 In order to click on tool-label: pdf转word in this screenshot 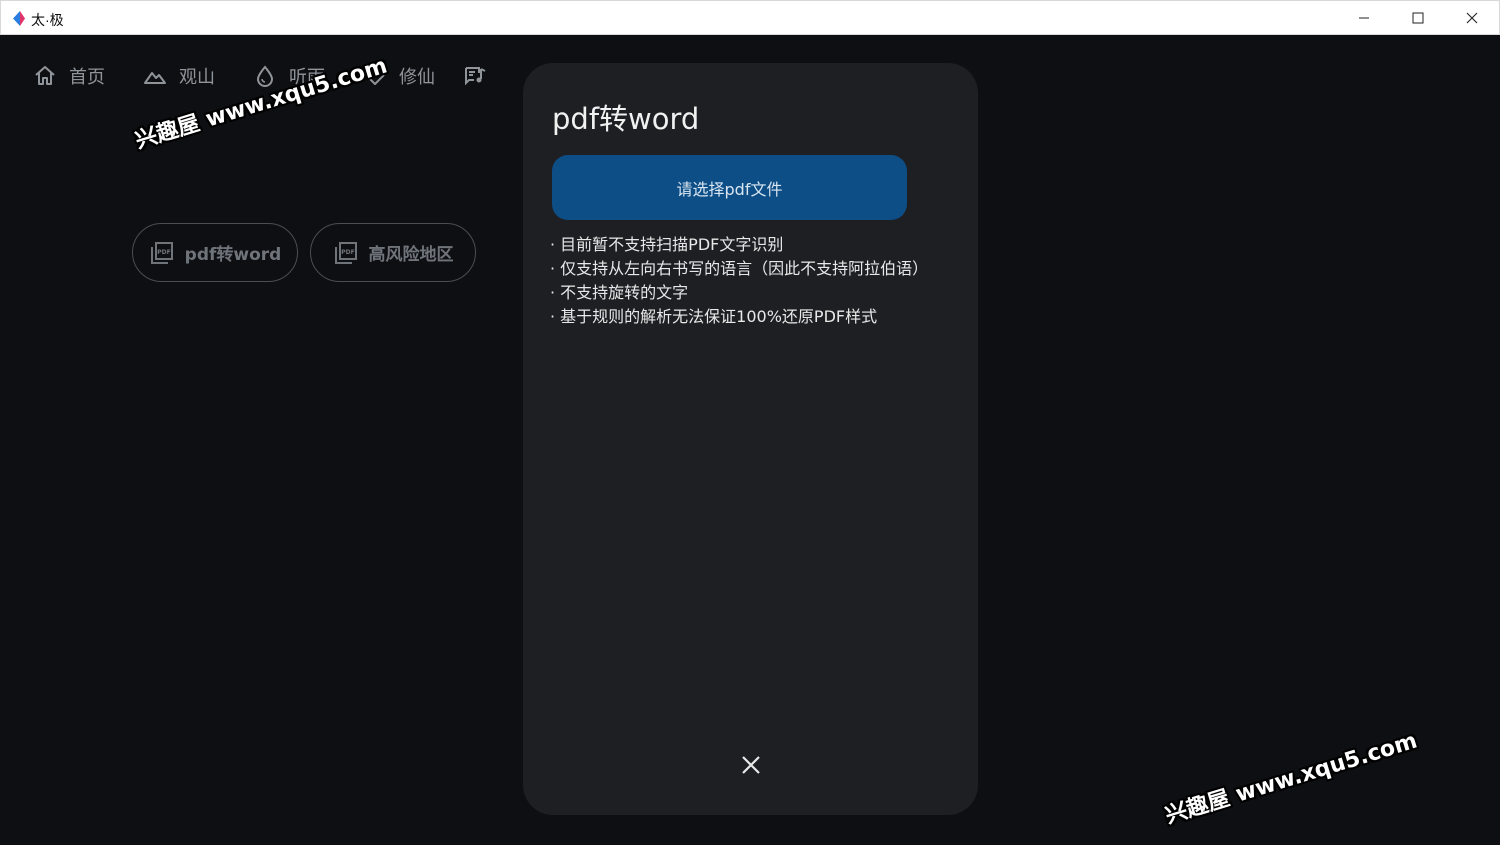, I will do `click(233, 255)`.